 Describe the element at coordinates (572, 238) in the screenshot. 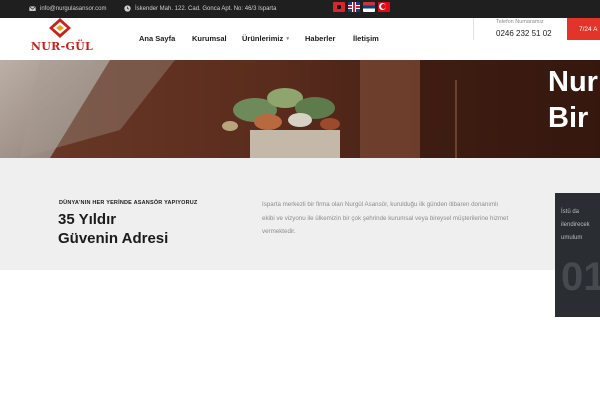

I see `side-card-line-3: umulum` at that location.